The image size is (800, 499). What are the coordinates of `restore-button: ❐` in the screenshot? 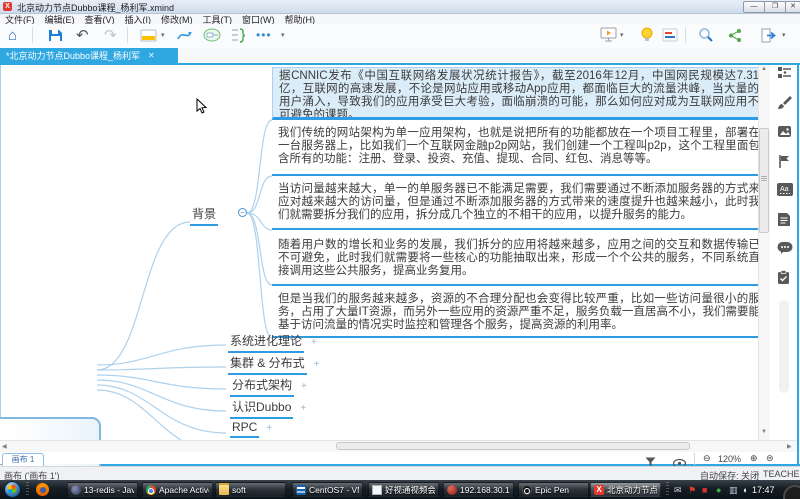 It's located at (775, 7).